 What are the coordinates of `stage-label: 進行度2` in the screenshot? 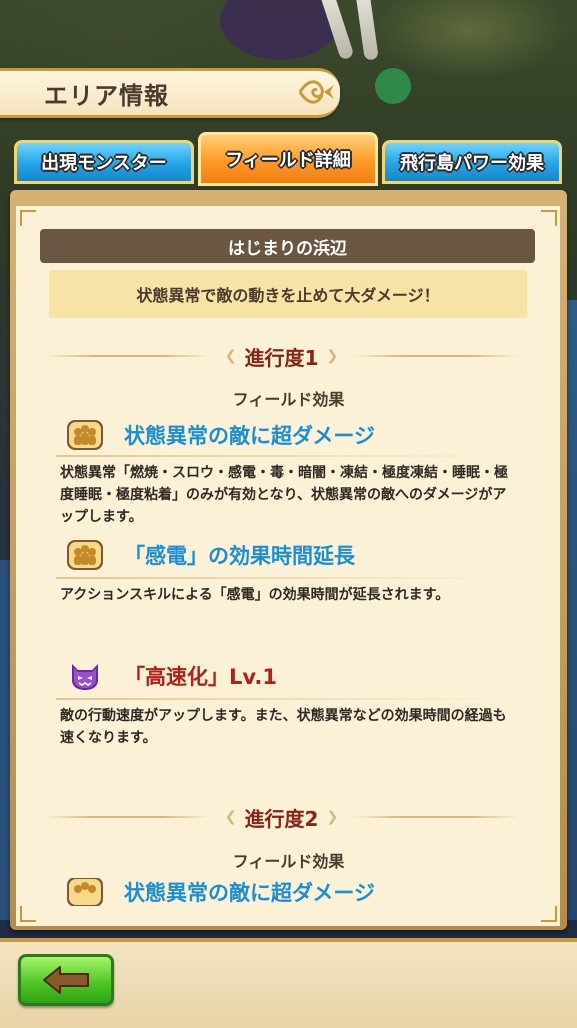 It's located at (281, 818).